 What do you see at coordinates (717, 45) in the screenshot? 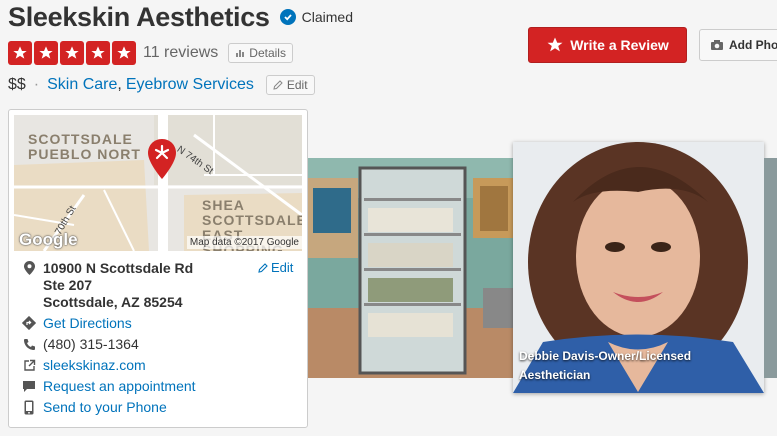
I see `camera-icon` at bounding box center [717, 45].